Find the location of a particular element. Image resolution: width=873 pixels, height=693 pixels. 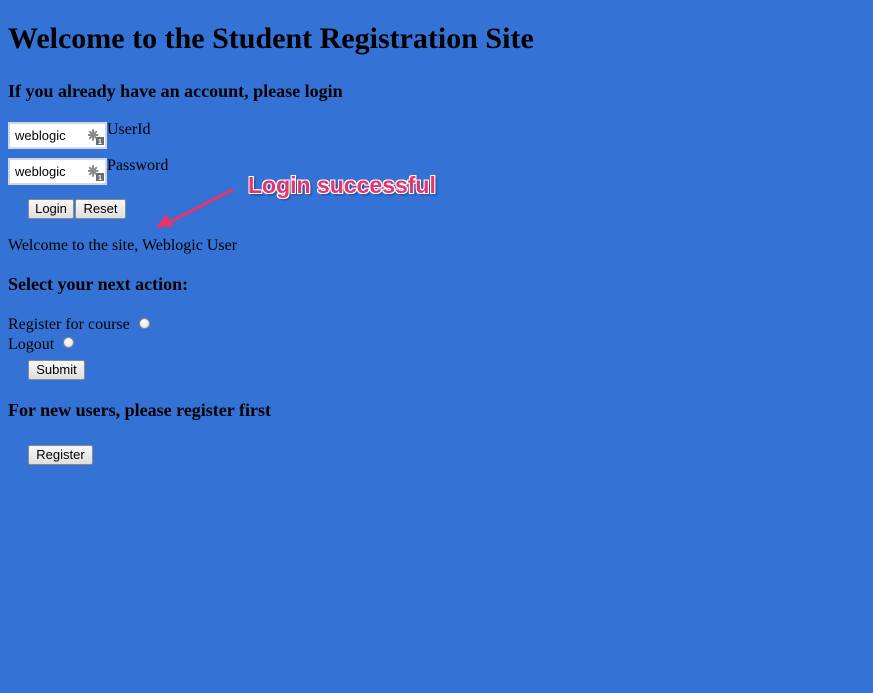

register-button: Register is located at coordinates (60, 455).